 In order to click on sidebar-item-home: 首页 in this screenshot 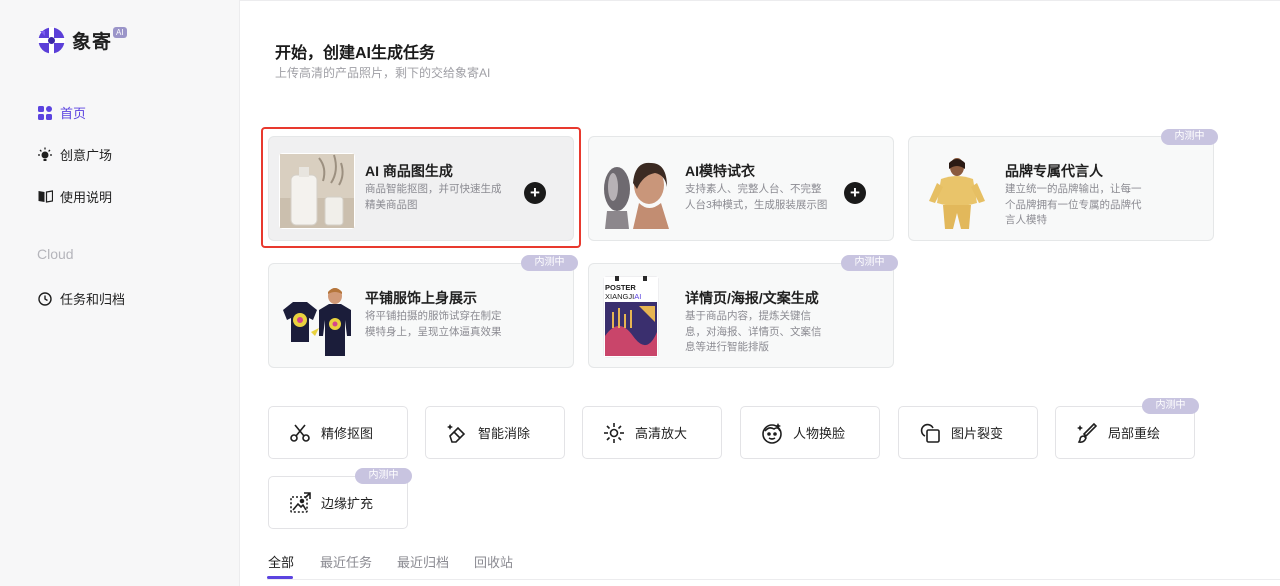, I will do `click(61, 112)`.